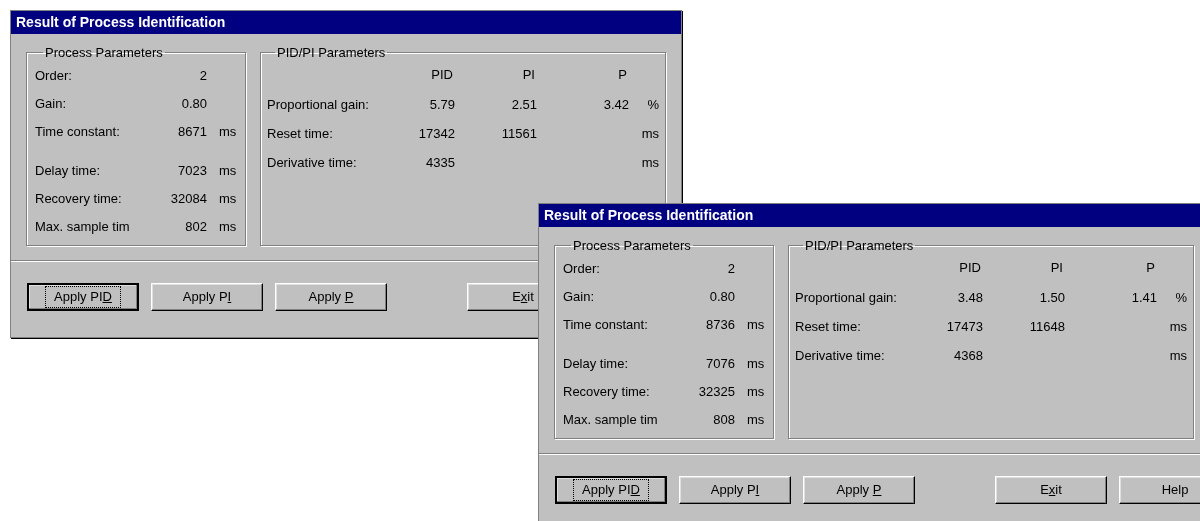 The width and height of the screenshot is (1200, 521). What do you see at coordinates (192, 132) in the screenshot?
I see `parameter-value: 8671` at bounding box center [192, 132].